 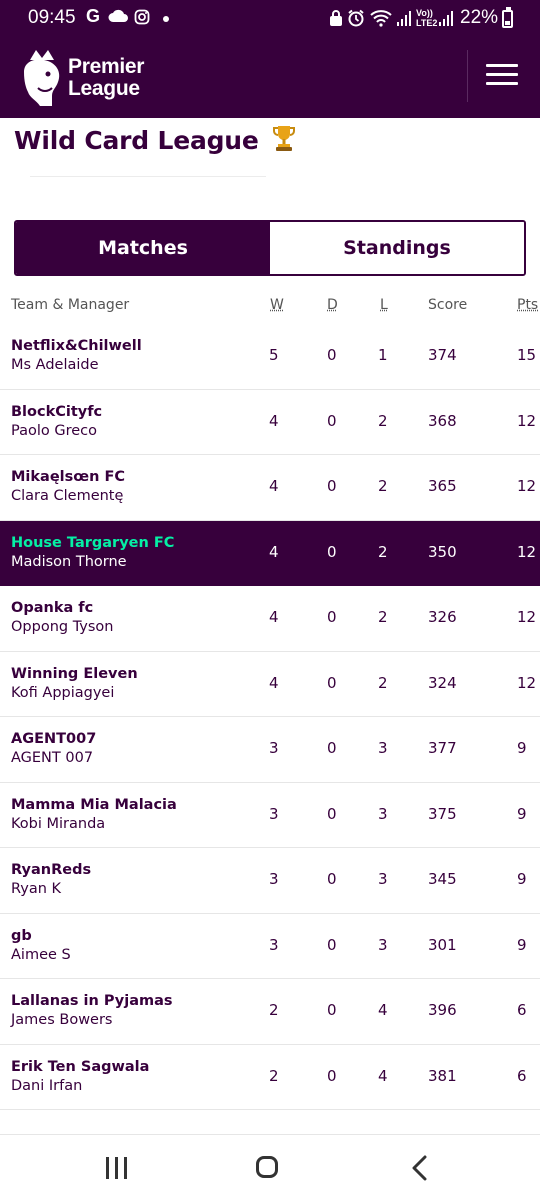 I want to click on team-name: Erik Ten Sagwala, so click(x=80, y=1067).